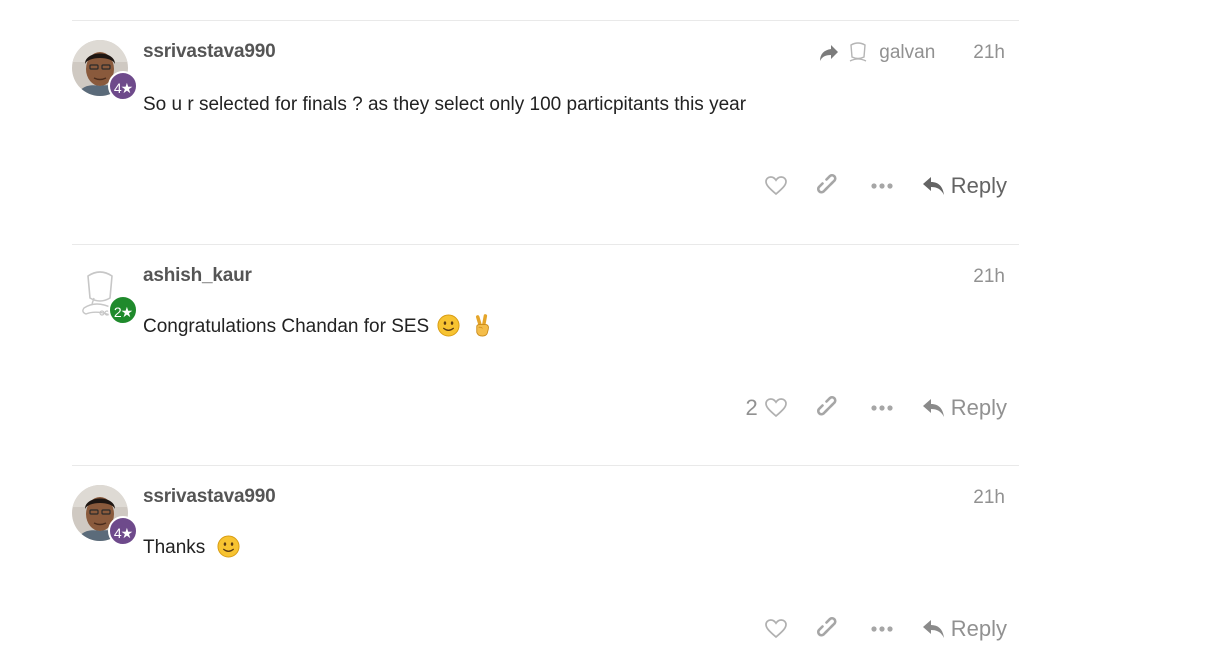 The image size is (1217, 667). I want to click on reply-to-tab: galvan, so click(877, 53).